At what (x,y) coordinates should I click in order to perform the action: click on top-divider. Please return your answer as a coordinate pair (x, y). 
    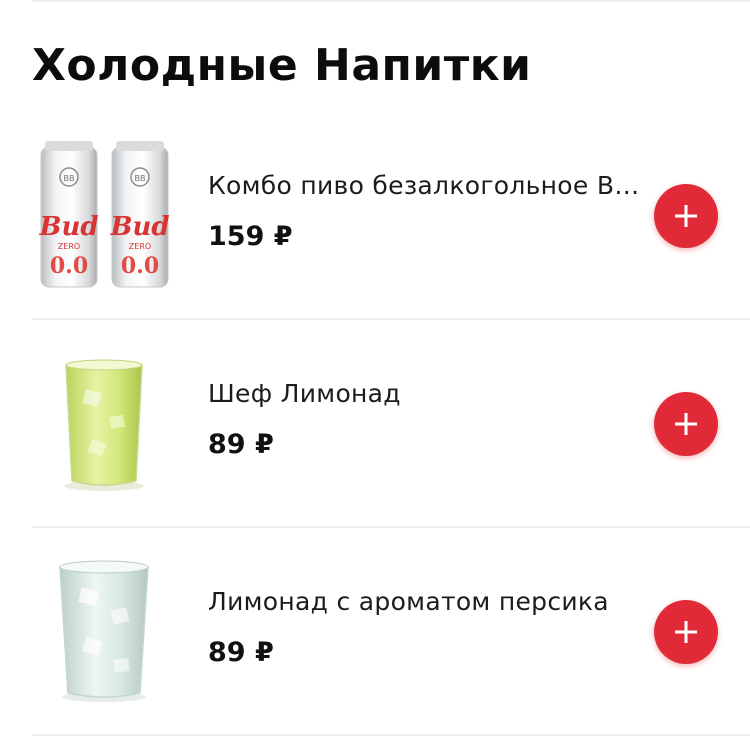
    Looking at the image, I should click on (391, 1).